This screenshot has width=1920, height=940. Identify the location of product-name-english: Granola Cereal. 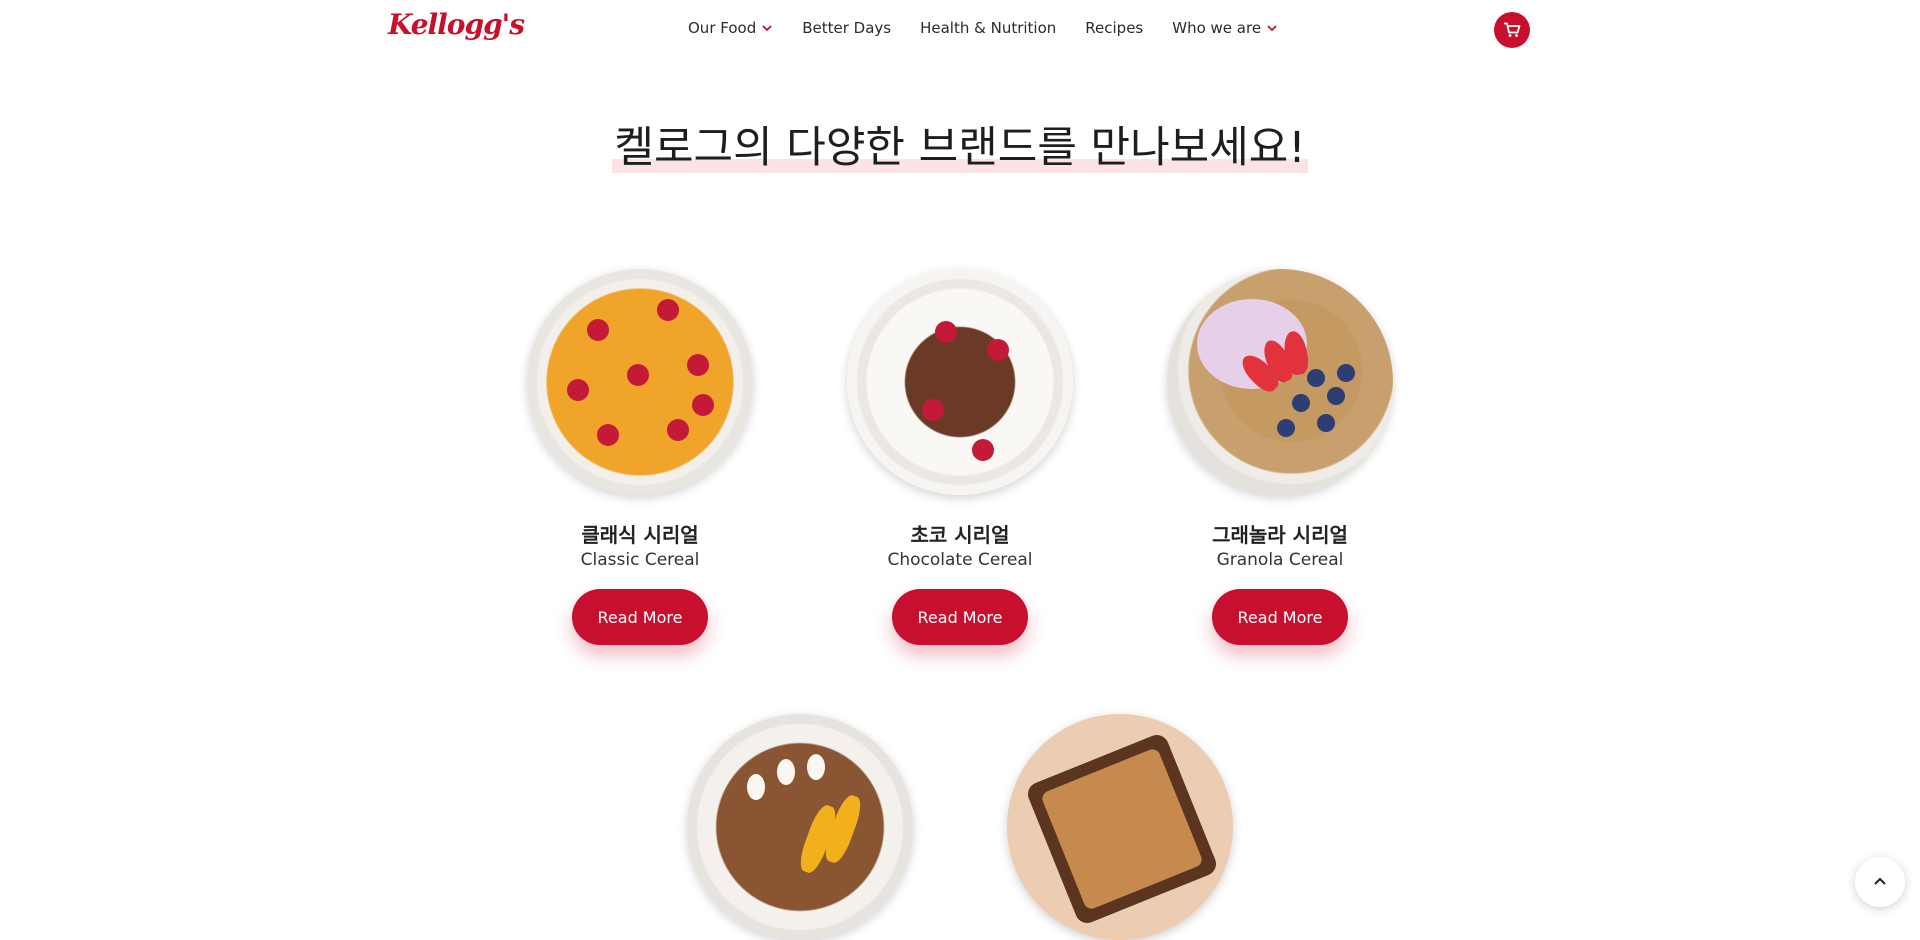
(1280, 560).